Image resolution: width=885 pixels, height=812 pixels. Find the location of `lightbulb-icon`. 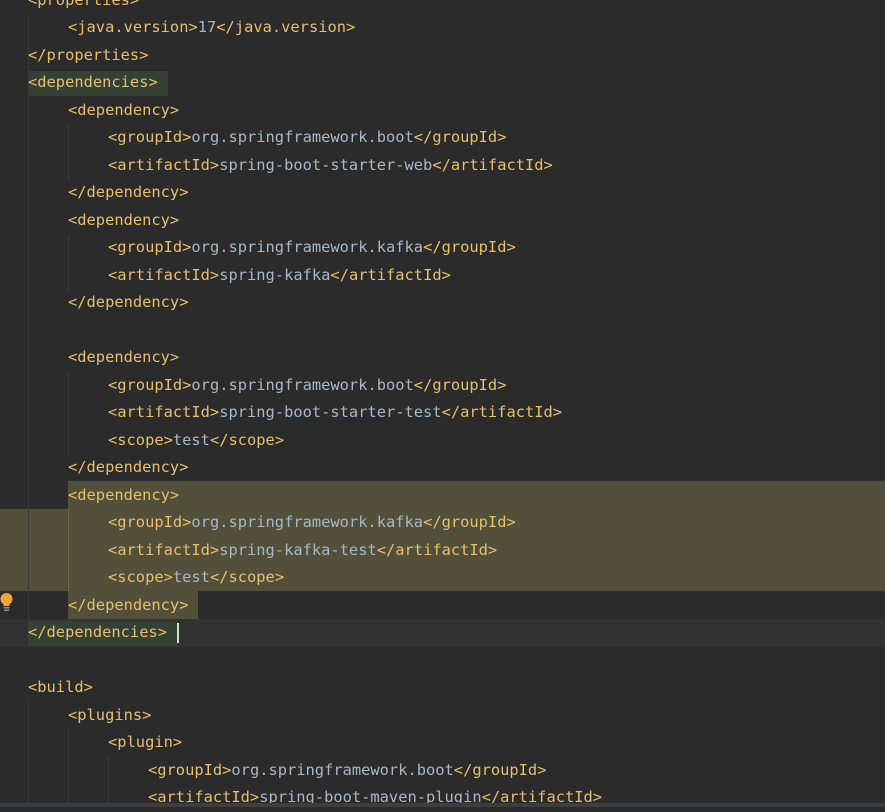

lightbulb-icon is located at coordinates (6, 604).